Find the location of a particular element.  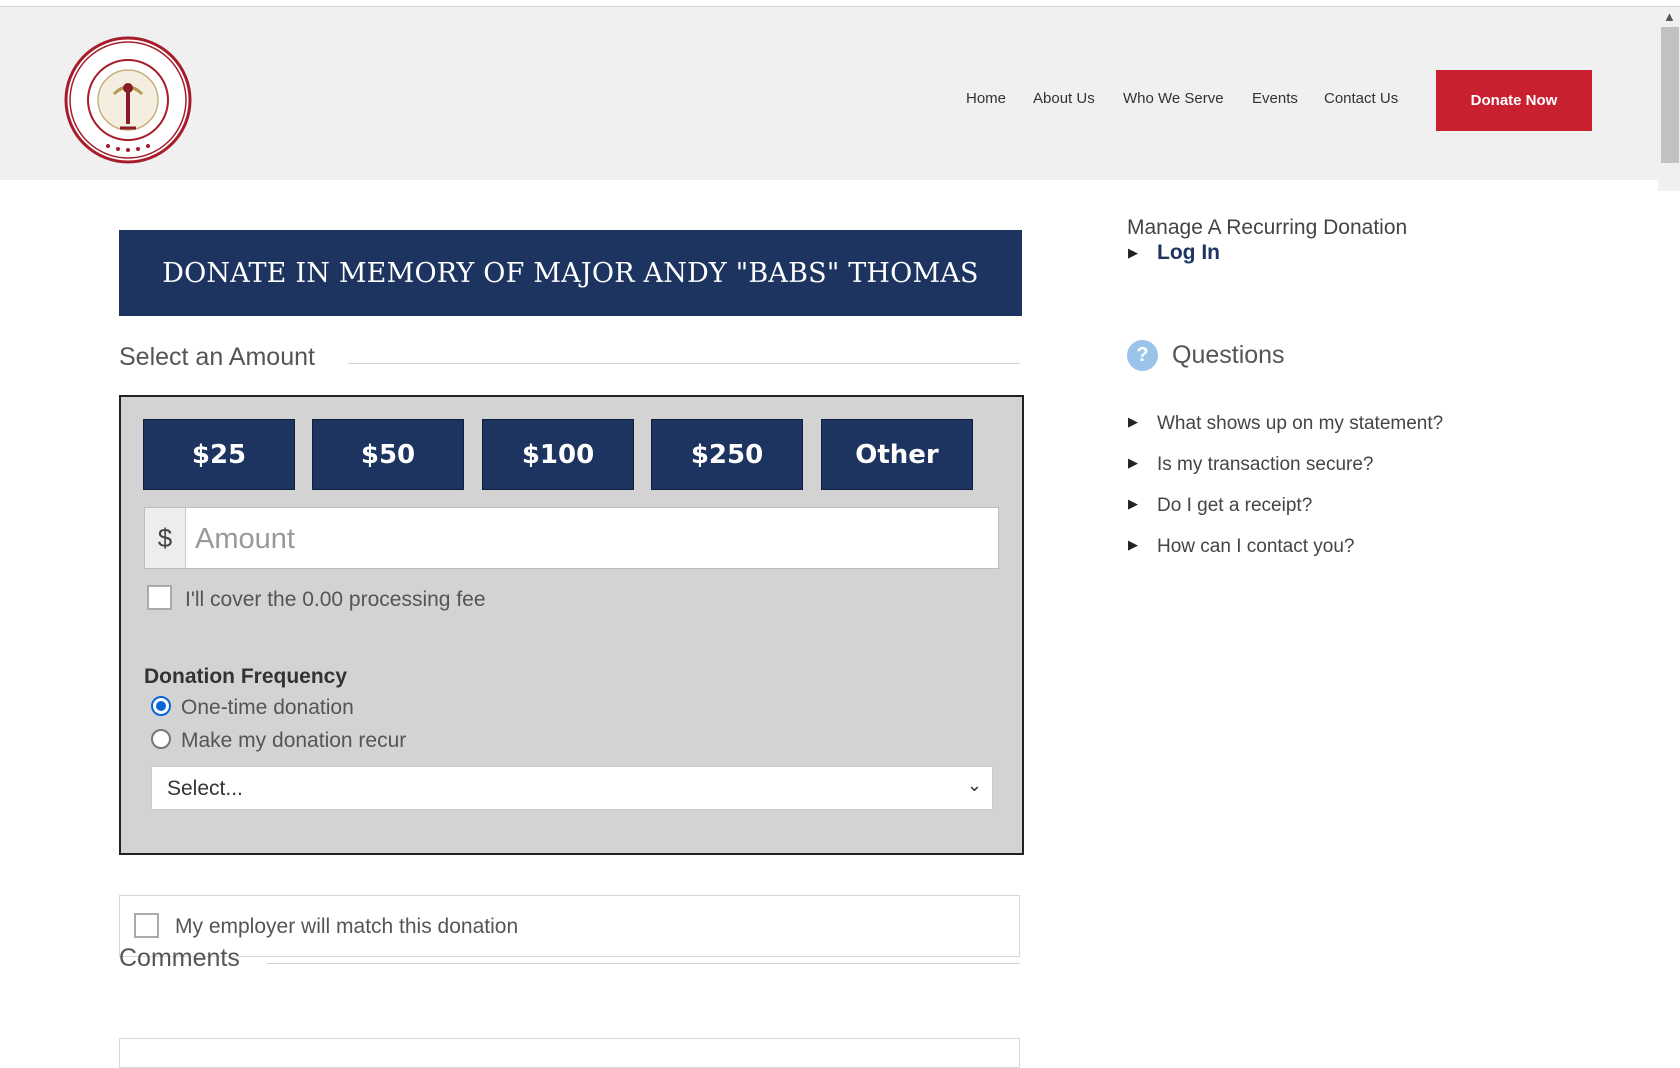

employer-match-checkbox is located at coordinates (146, 925).